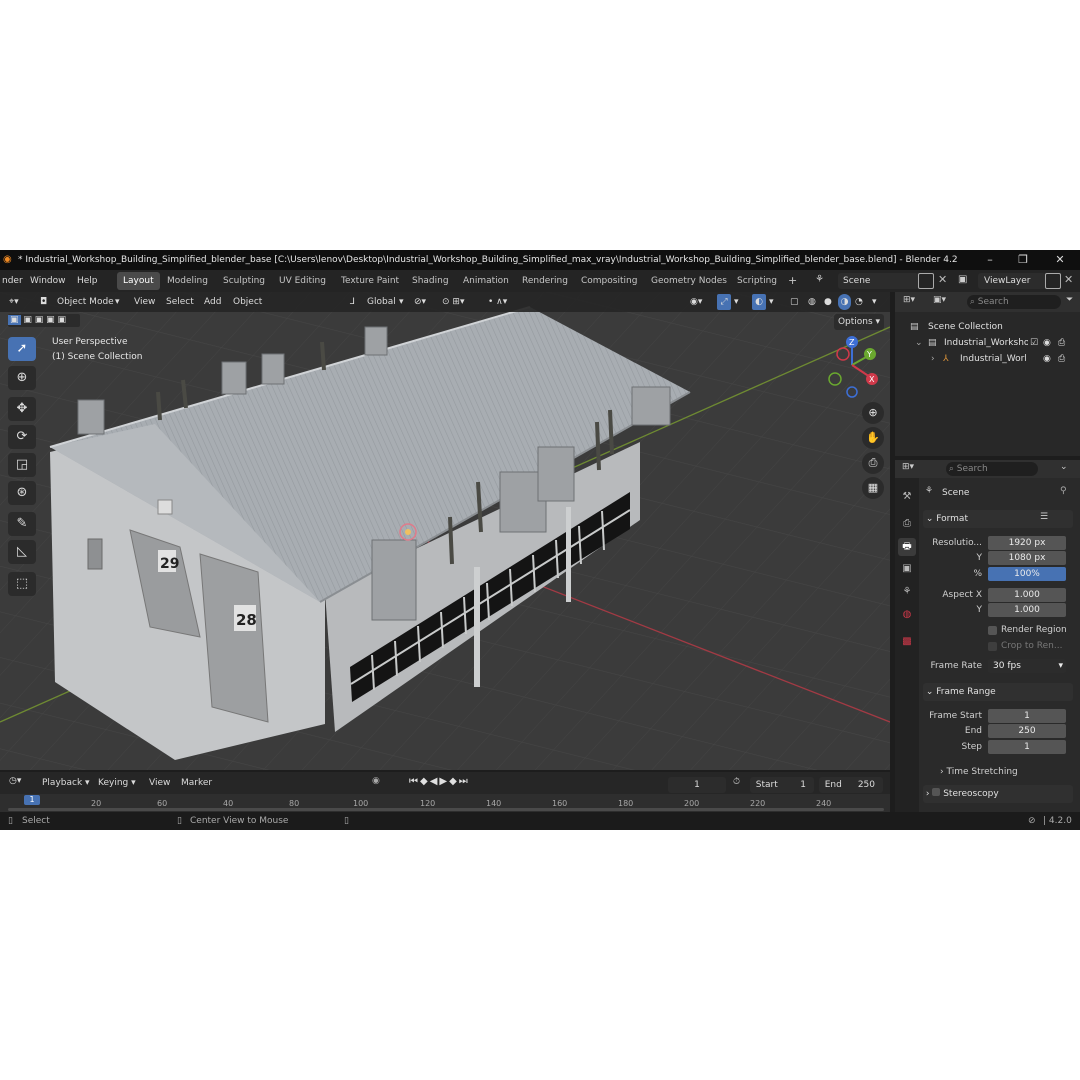 Image resolution: width=1080 pixels, height=1080 pixels. I want to click on measure-tool: ◺, so click(22, 552).